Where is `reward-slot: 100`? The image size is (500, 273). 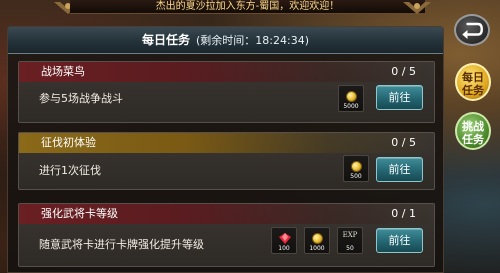
reward-slot: 100 is located at coordinates (284, 240).